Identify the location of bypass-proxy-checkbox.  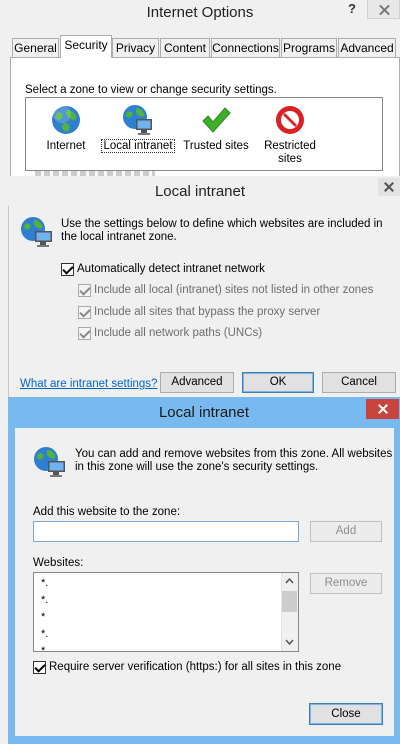
(84, 312).